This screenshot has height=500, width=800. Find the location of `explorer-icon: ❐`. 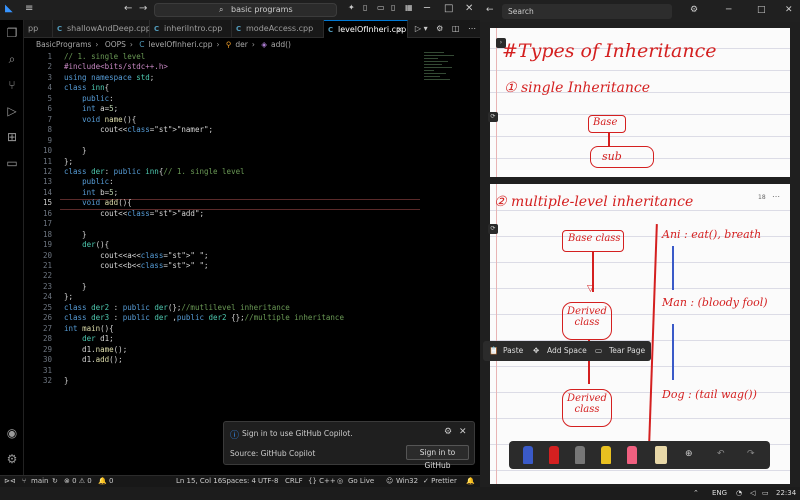

explorer-icon: ❐ is located at coordinates (12, 34).